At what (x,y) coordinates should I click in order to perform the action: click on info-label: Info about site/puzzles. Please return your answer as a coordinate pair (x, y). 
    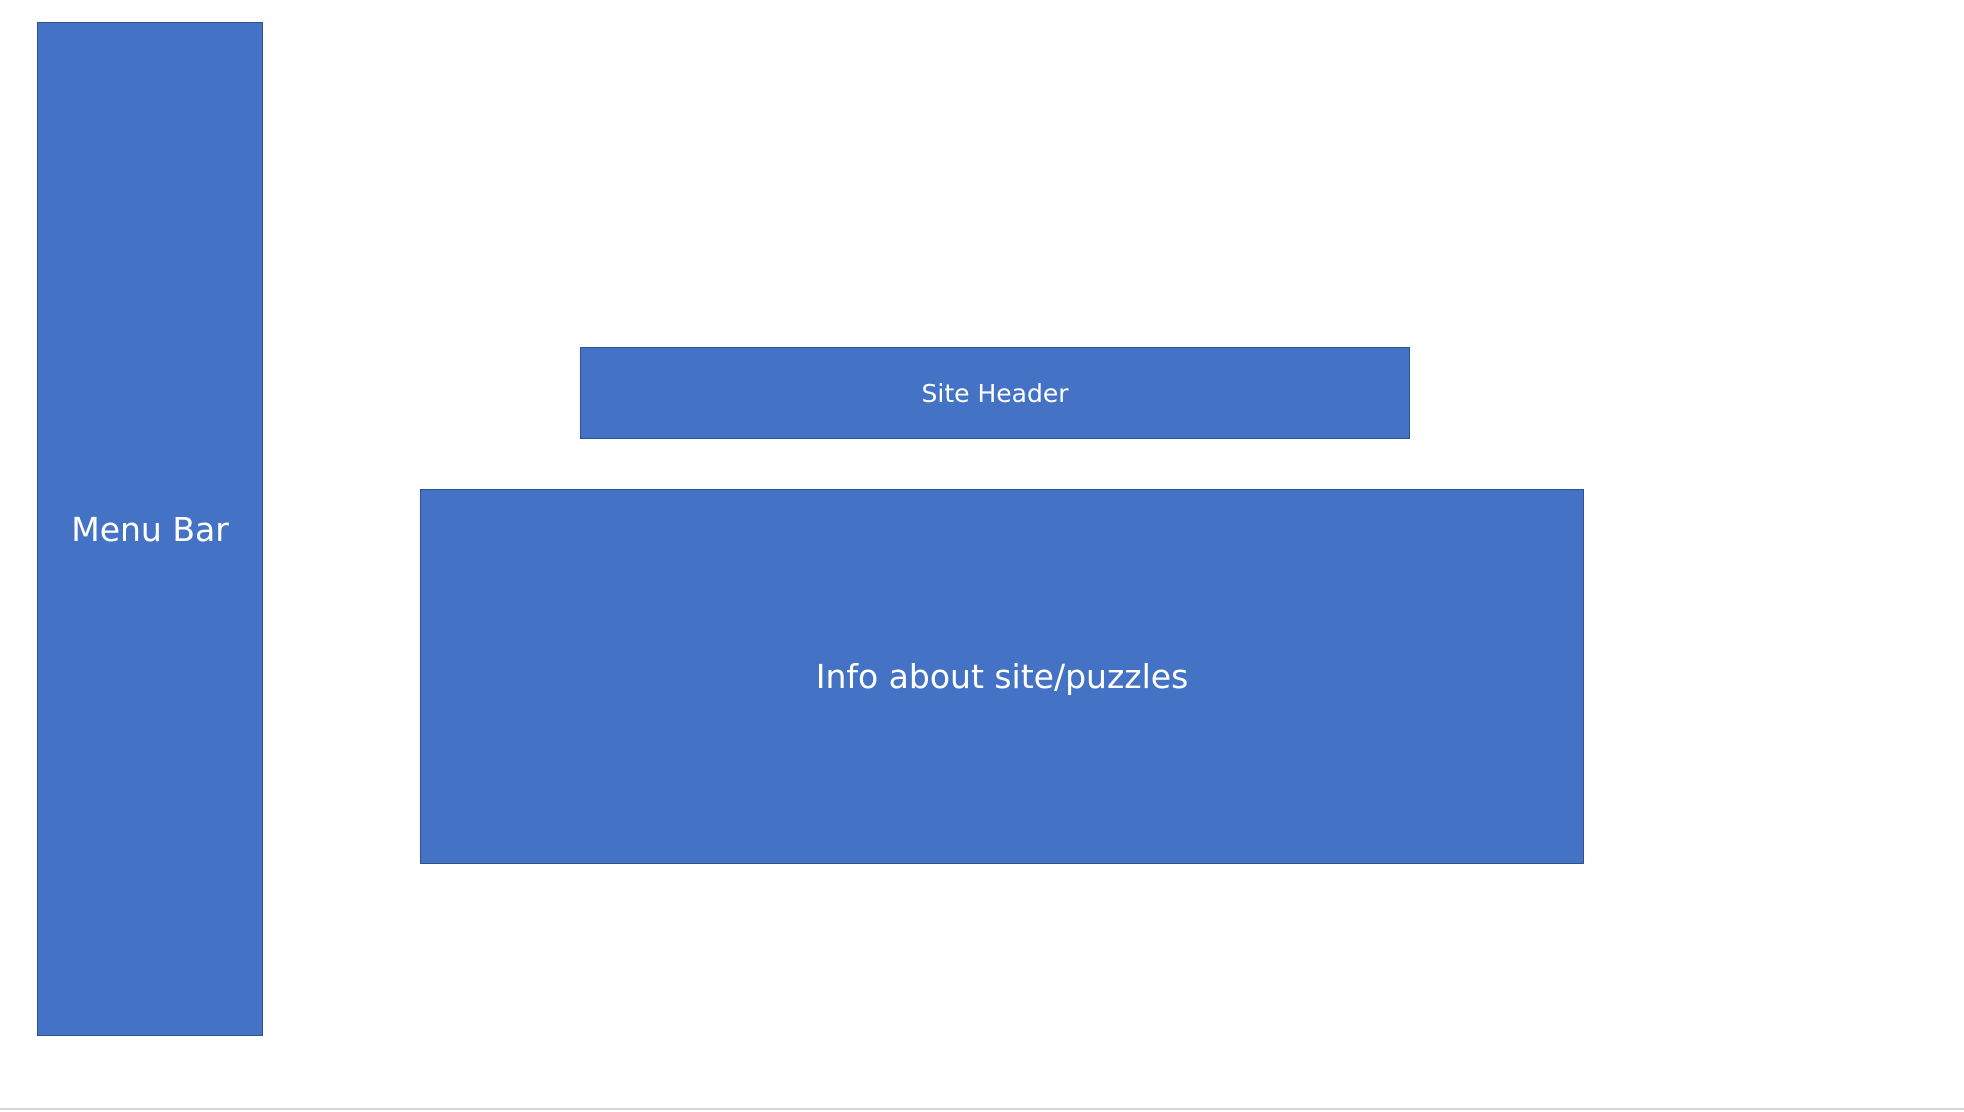
    Looking at the image, I should click on (1002, 676).